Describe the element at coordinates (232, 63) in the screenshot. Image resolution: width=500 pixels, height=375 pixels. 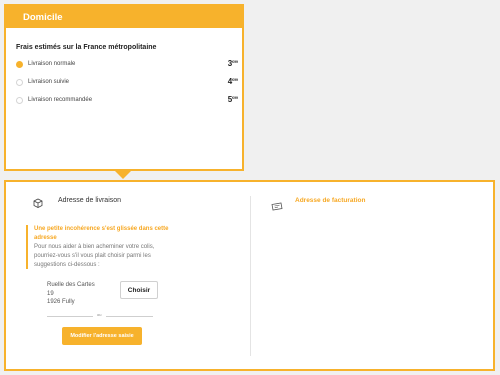
I see `option-price: 3€99` at that location.